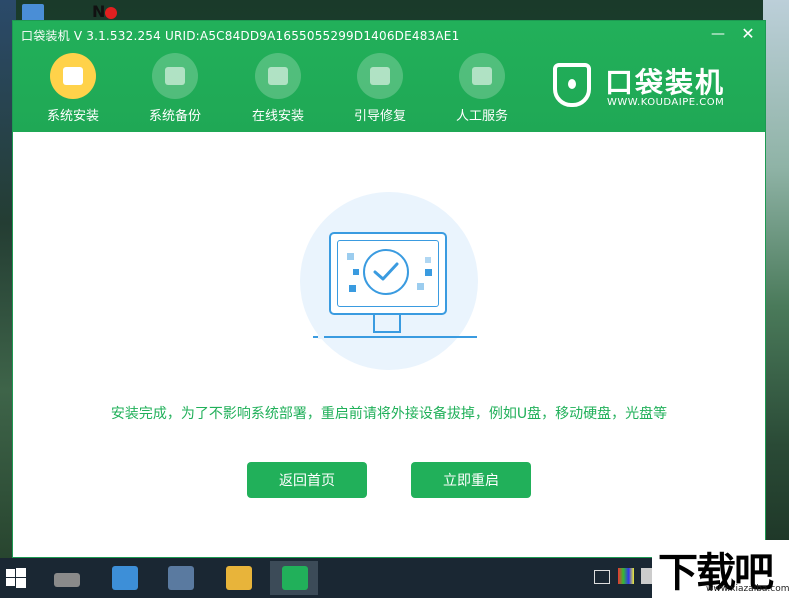 The width and height of the screenshot is (789, 598). What do you see at coordinates (16, 578) in the screenshot?
I see `windows-start-icon` at bounding box center [16, 578].